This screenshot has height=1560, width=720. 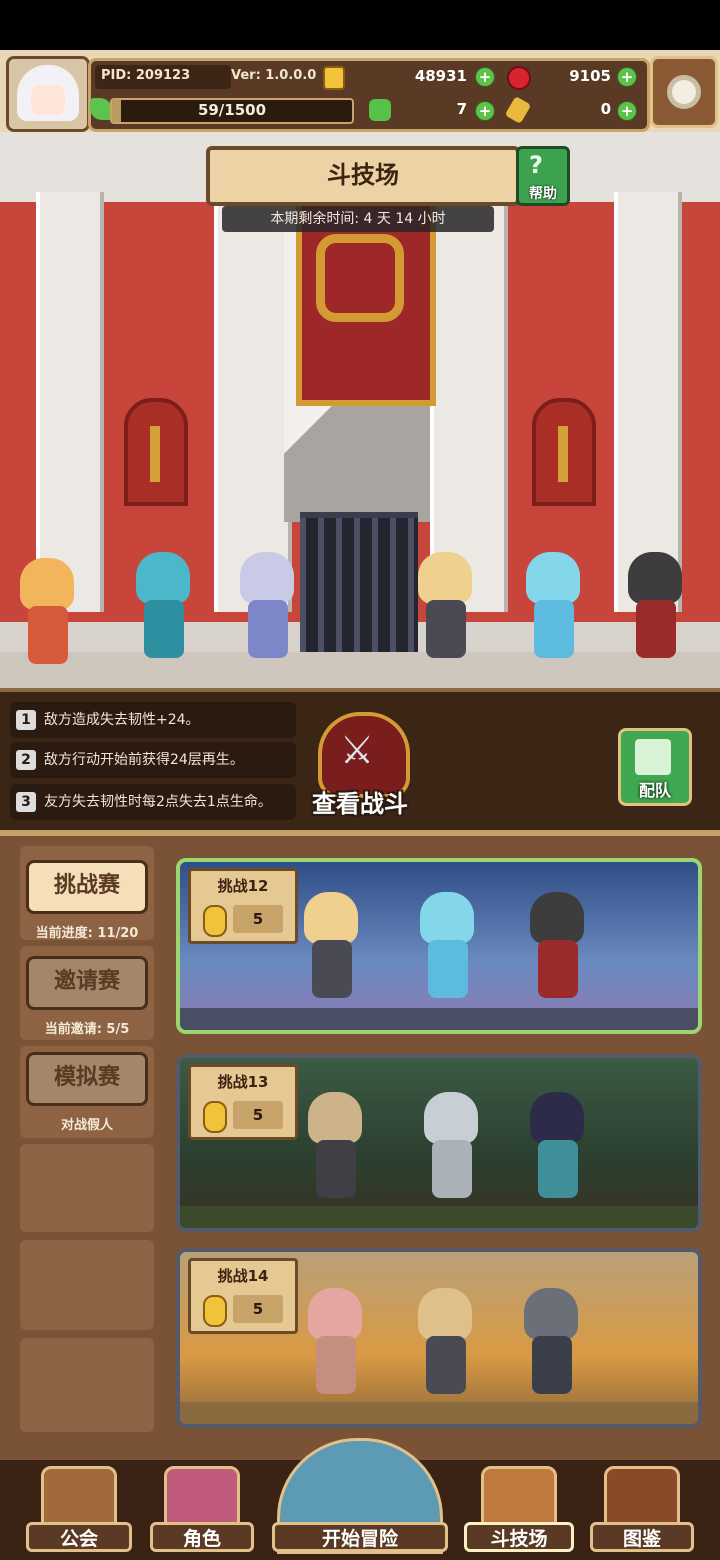 I want to click on clover-icon, so click(x=380, y=110).